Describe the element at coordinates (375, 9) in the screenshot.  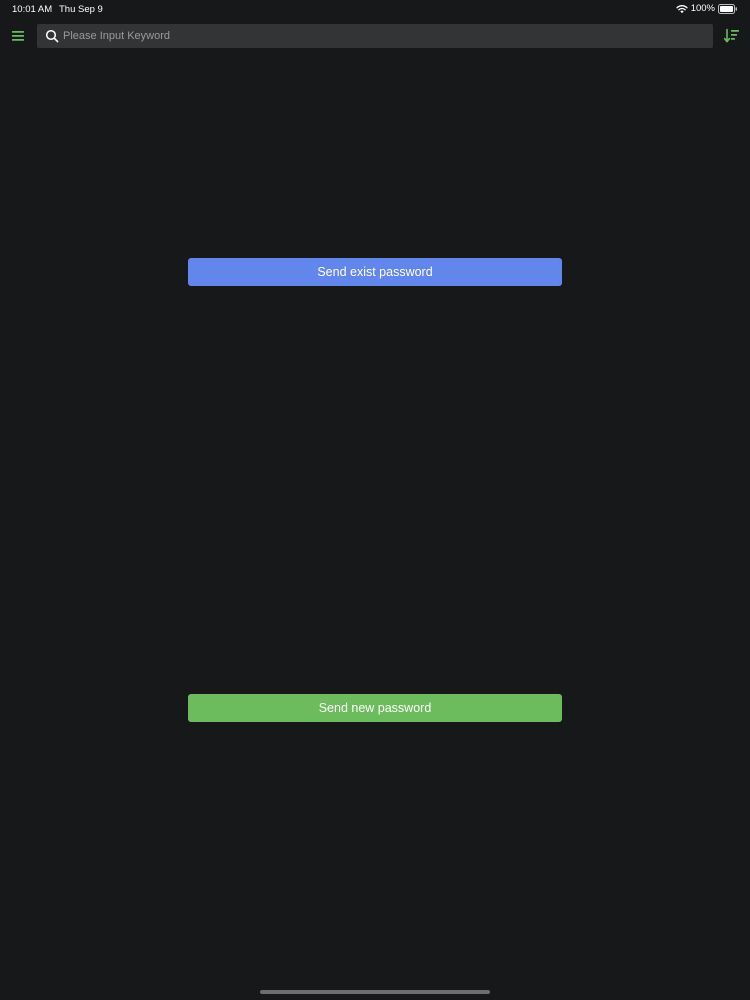
I see `status-bar: 10:01 AM Thu Sep 9 100%` at that location.